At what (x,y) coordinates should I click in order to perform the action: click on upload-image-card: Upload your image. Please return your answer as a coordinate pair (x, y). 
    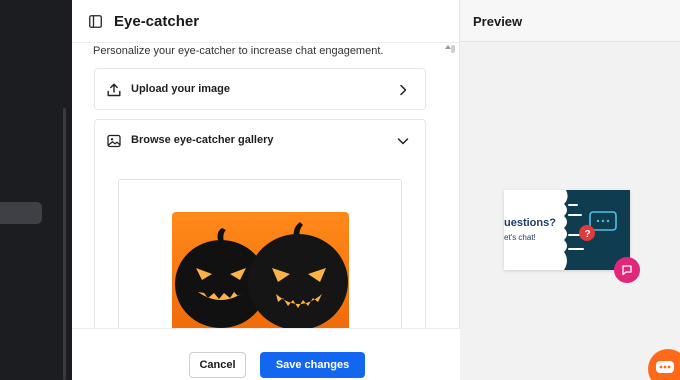
    Looking at the image, I should click on (260, 89).